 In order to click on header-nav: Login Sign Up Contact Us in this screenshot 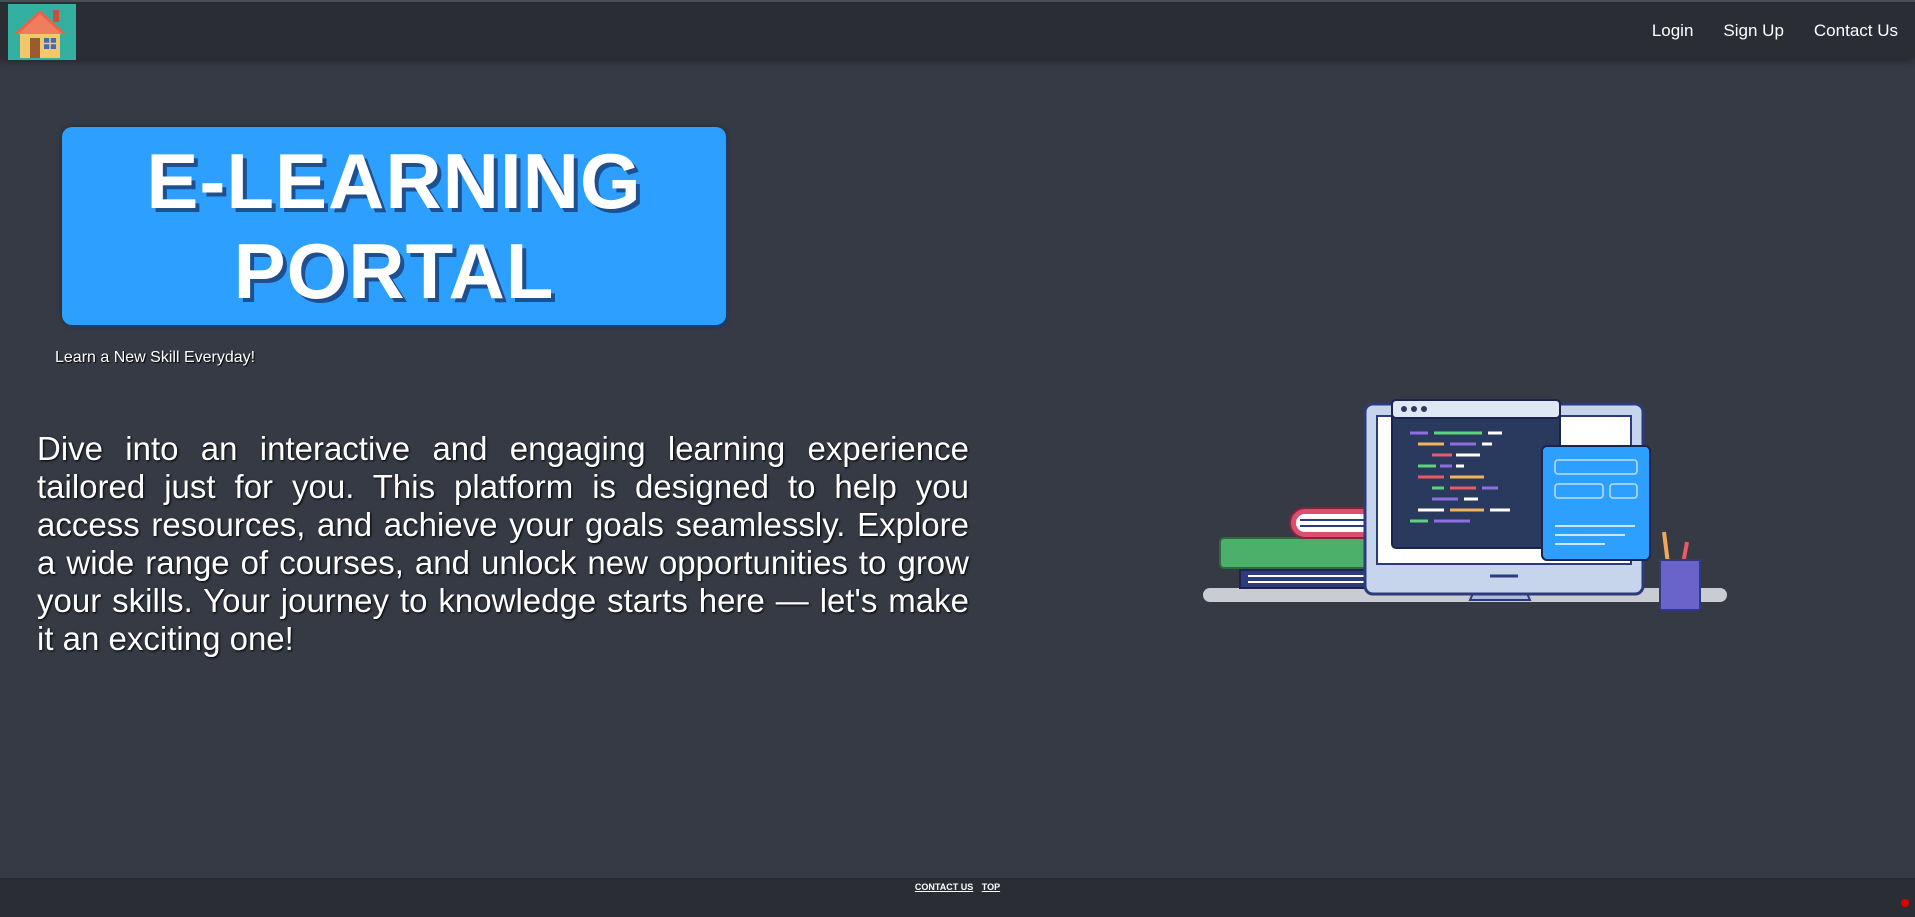, I will do `click(1783, 31)`.